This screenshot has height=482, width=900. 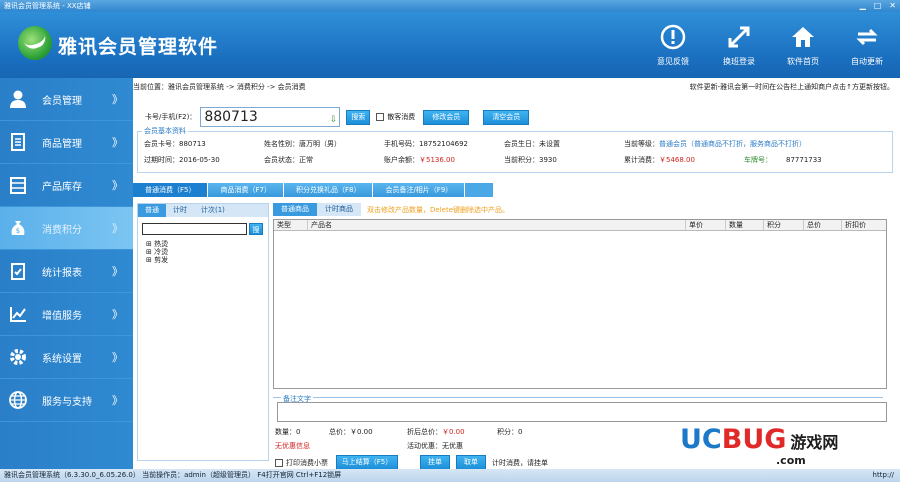 I want to click on tree-item: ⊞ 冷烫, so click(x=157, y=252).